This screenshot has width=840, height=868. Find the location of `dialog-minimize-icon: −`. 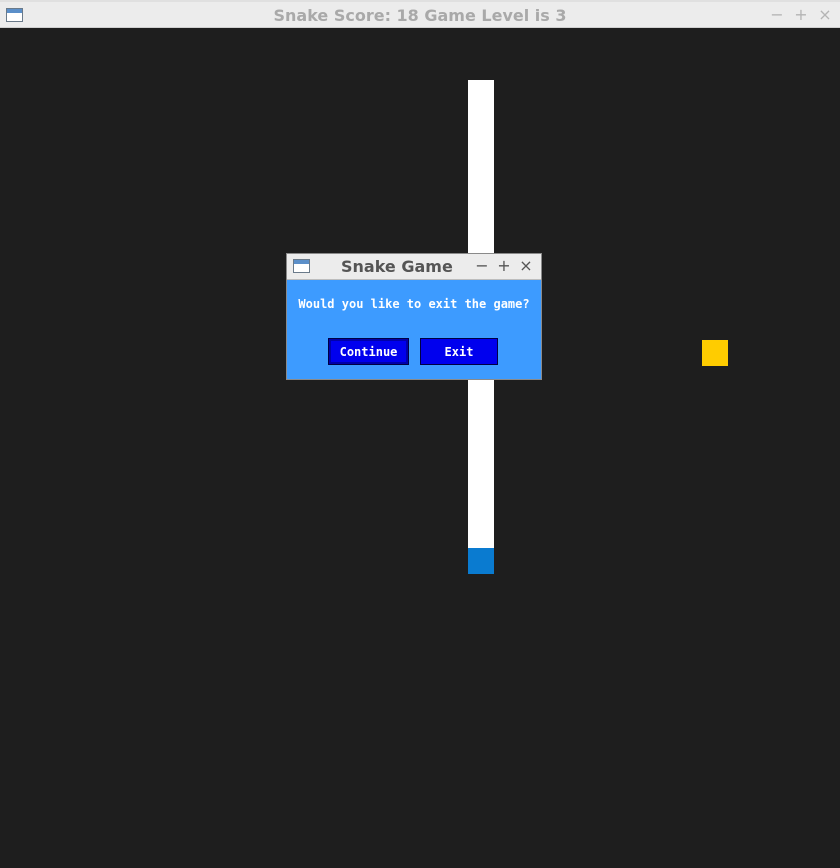

dialog-minimize-icon: − is located at coordinates (482, 266).